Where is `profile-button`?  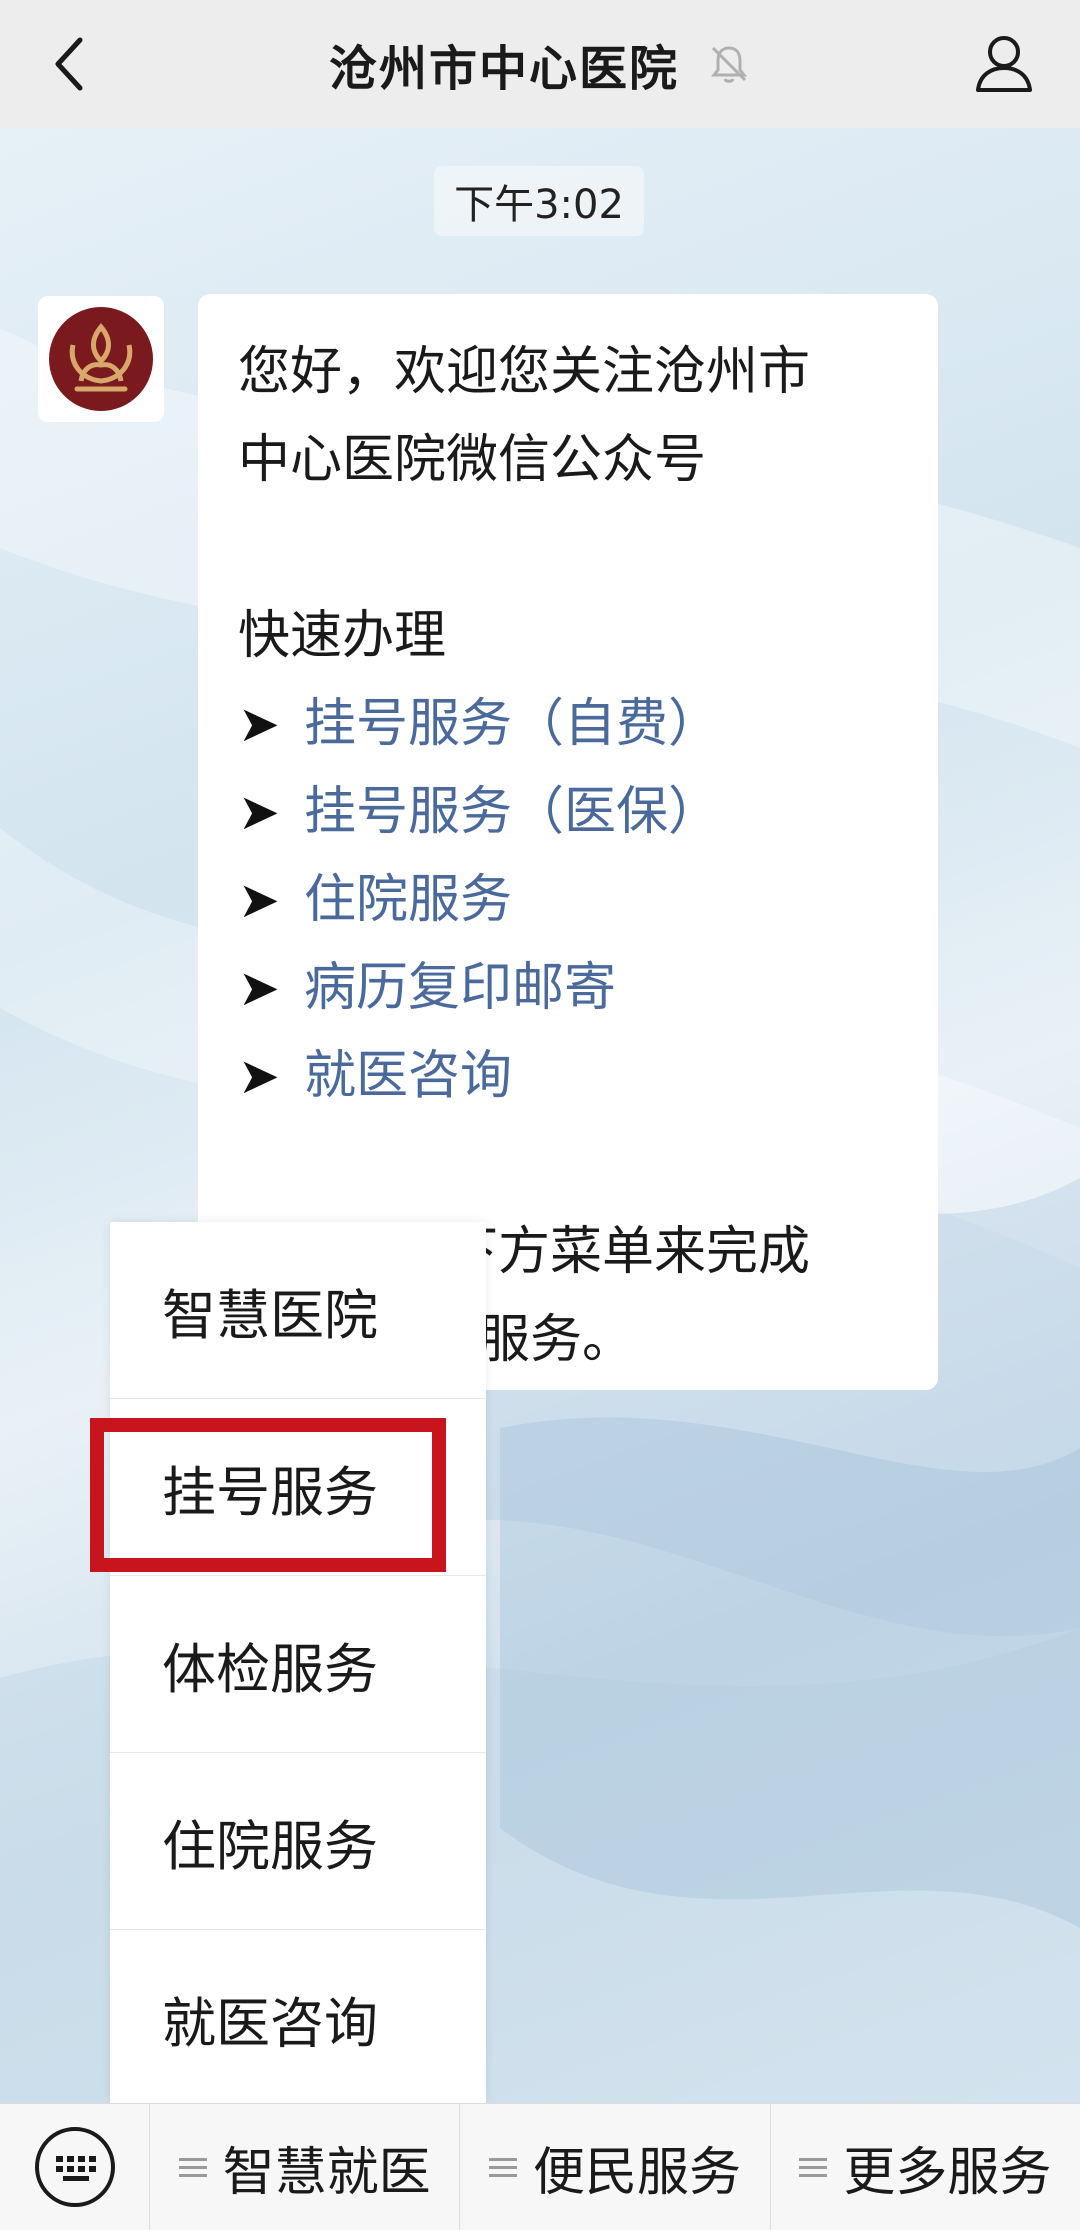
profile-button is located at coordinates (1004, 62).